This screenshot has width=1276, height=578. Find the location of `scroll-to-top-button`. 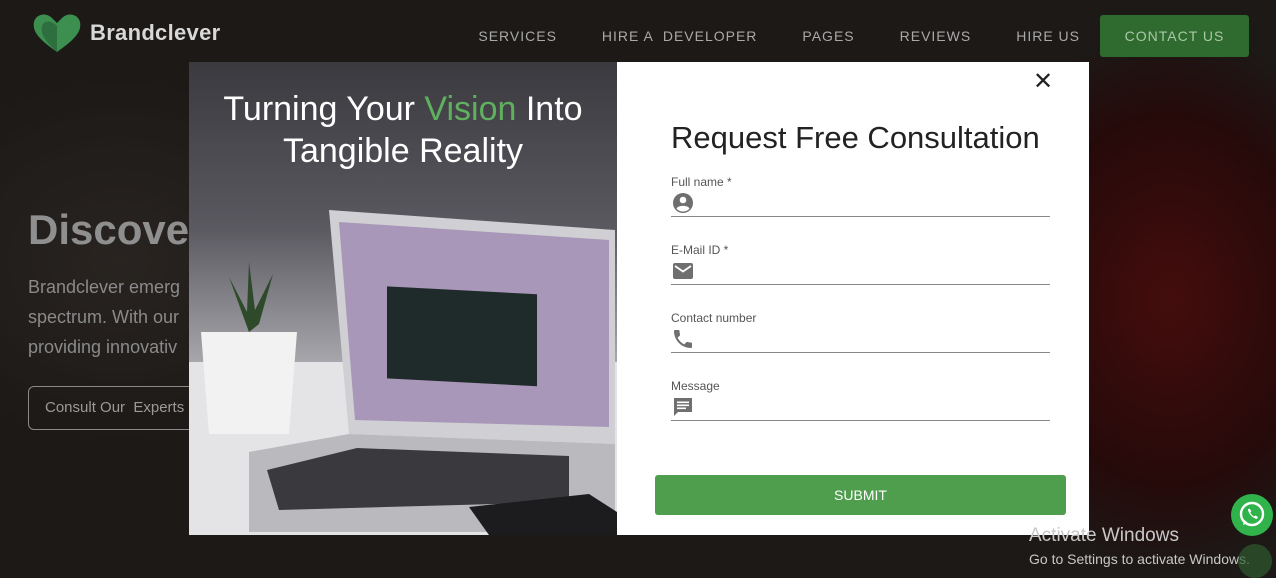

scroll-to-top-button is located at coordinates (1255, 561).